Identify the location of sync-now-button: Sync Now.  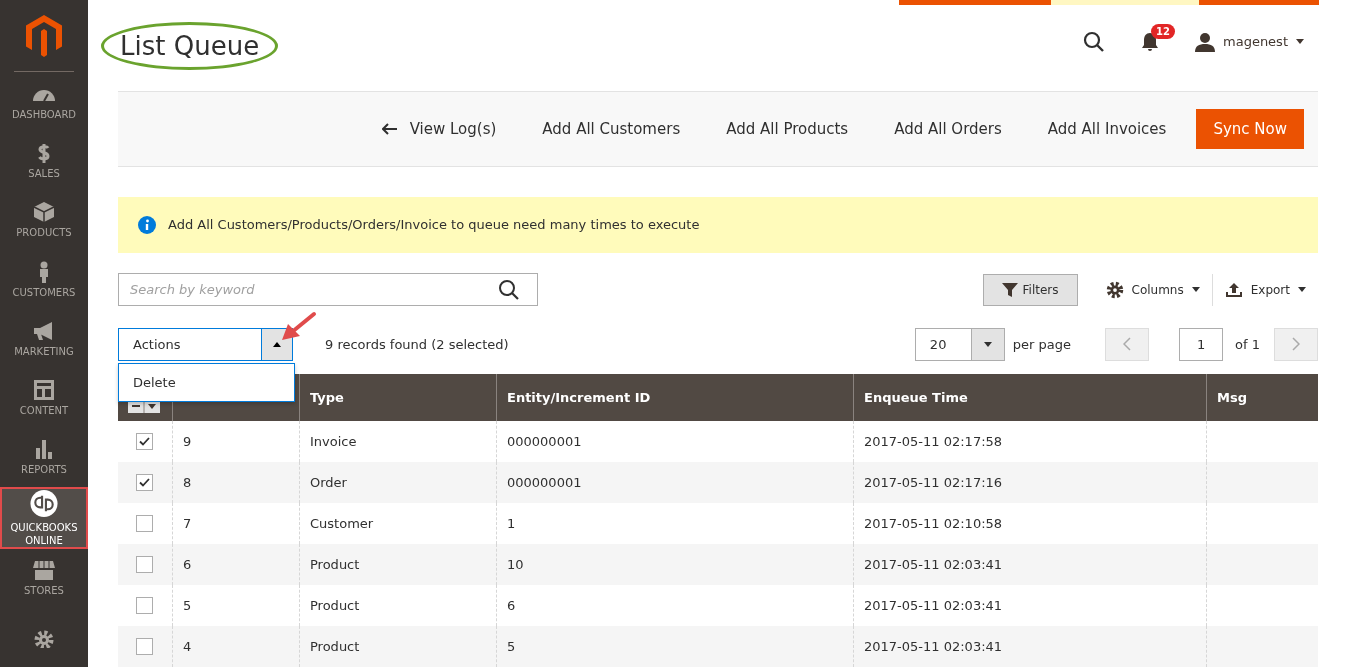
(1250, 129).